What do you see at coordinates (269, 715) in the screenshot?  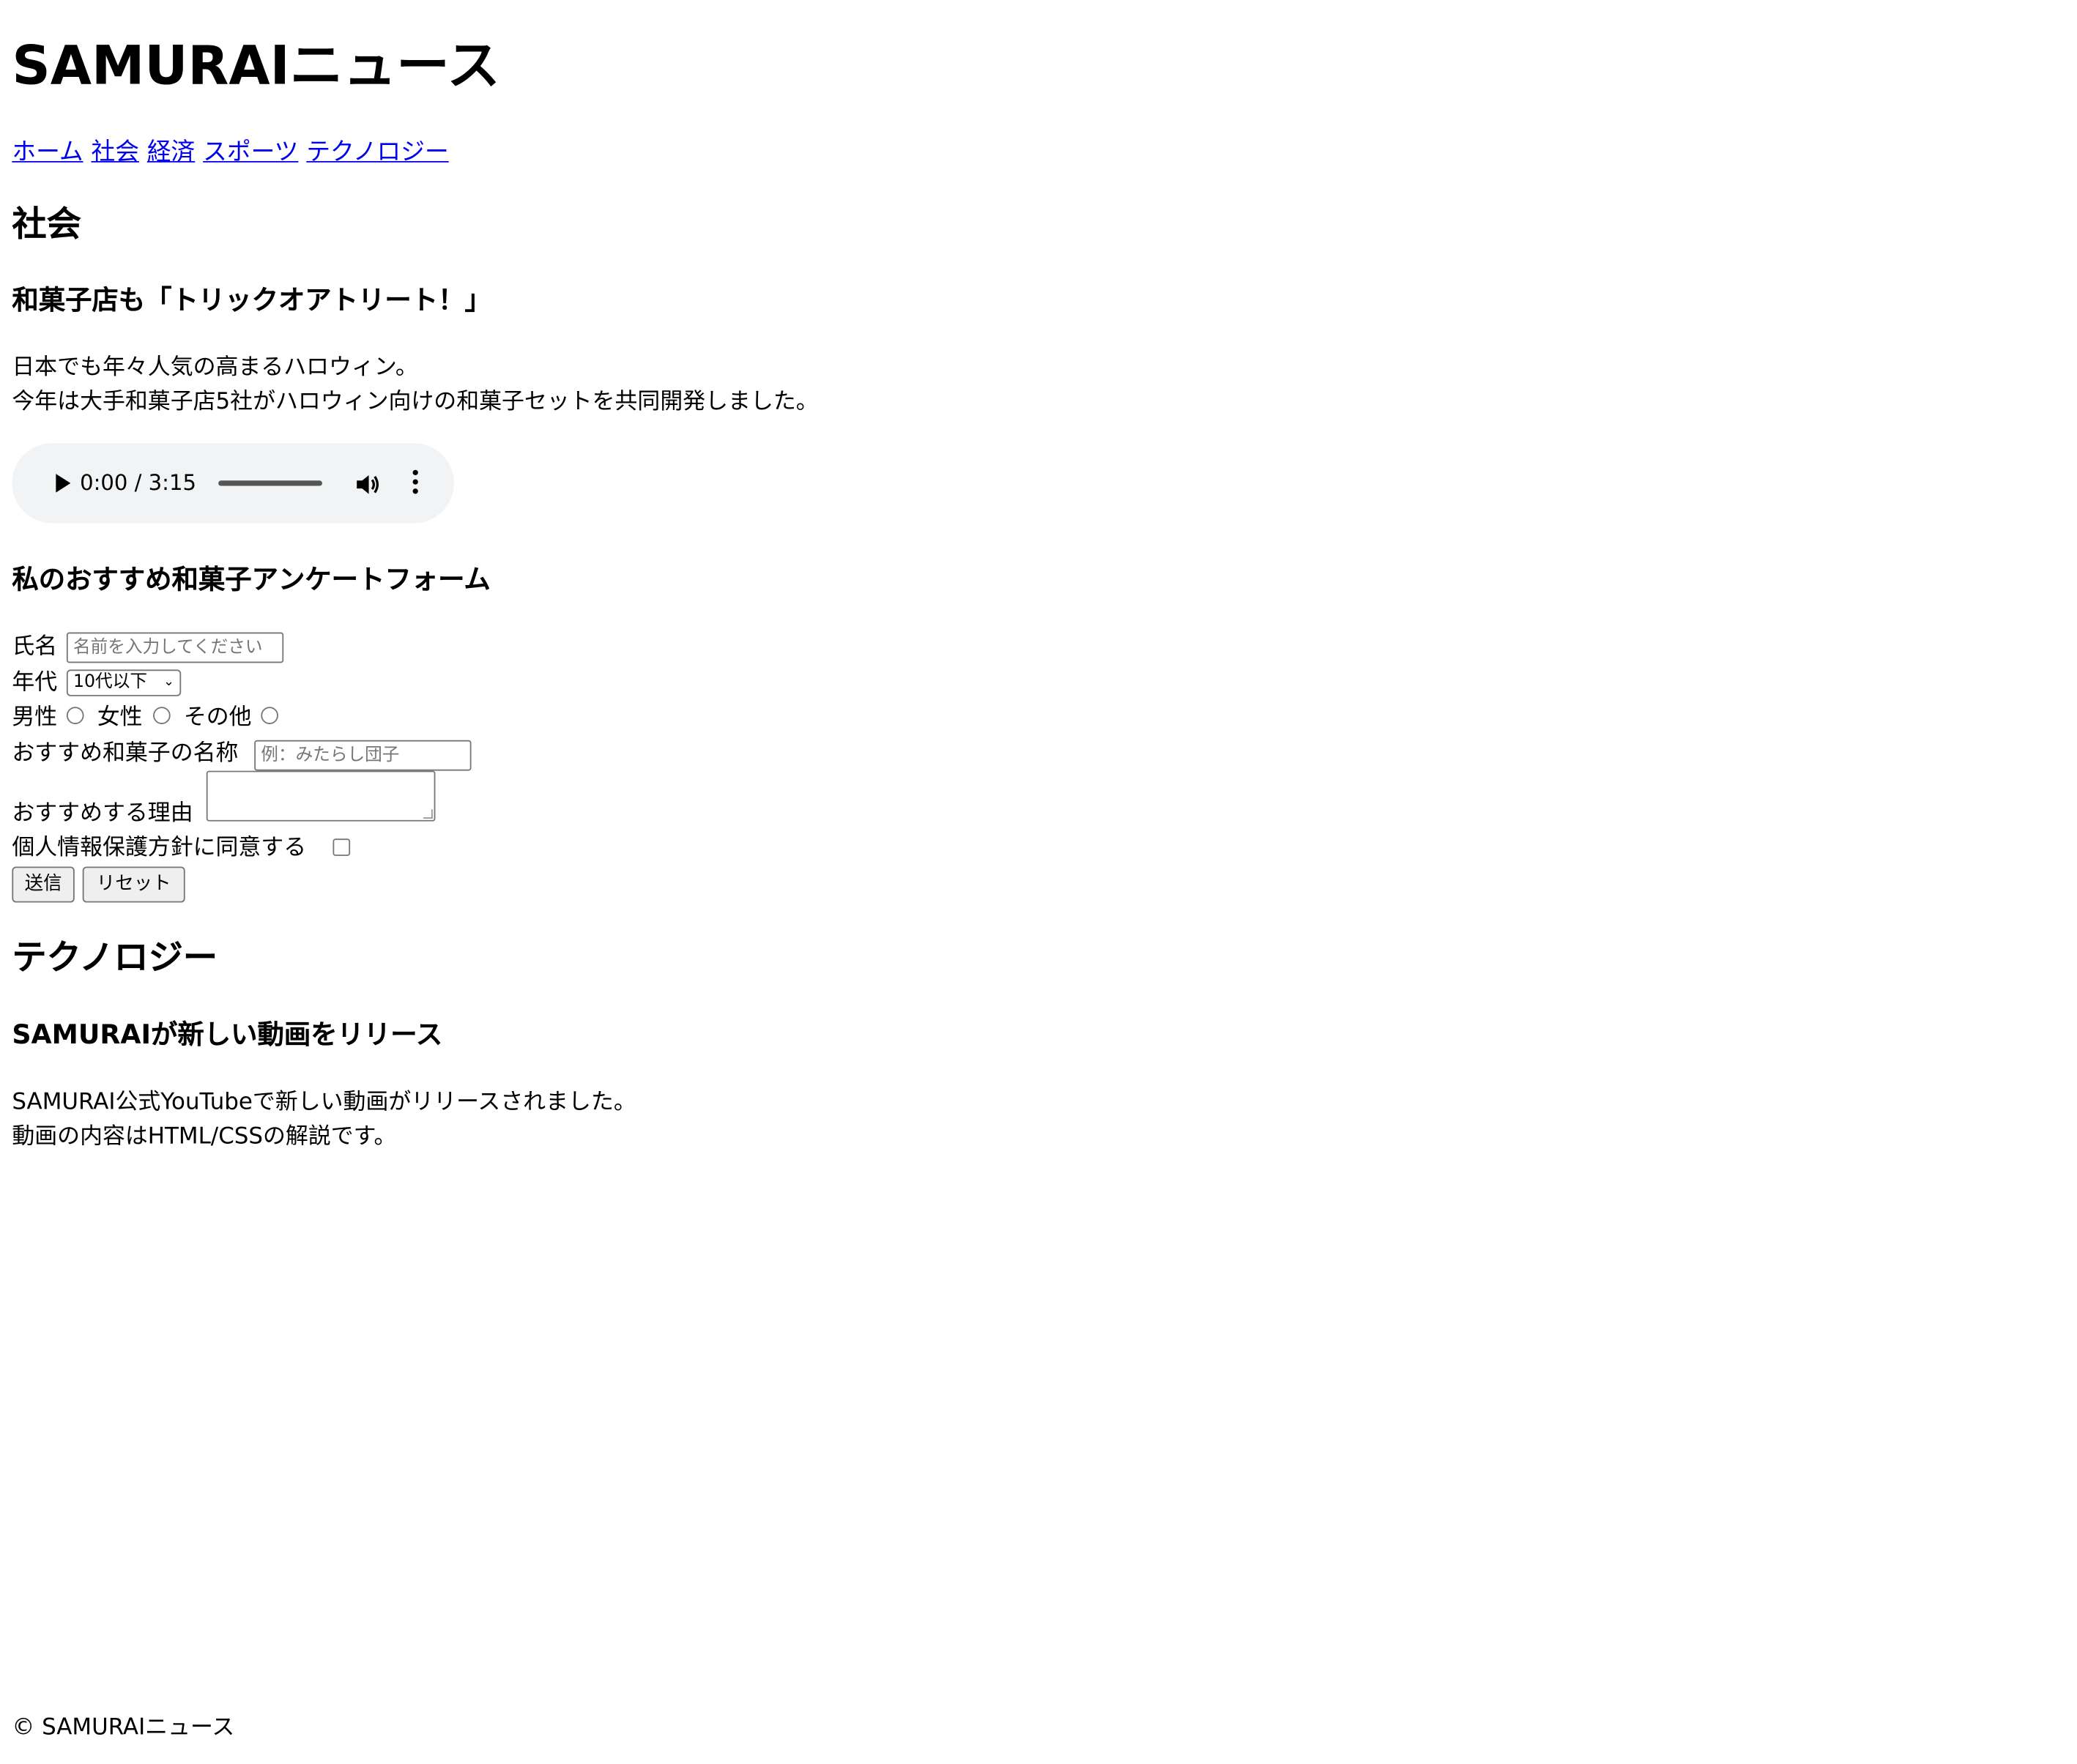 I see `gender-radio-other` at bounding box center [269, 715].